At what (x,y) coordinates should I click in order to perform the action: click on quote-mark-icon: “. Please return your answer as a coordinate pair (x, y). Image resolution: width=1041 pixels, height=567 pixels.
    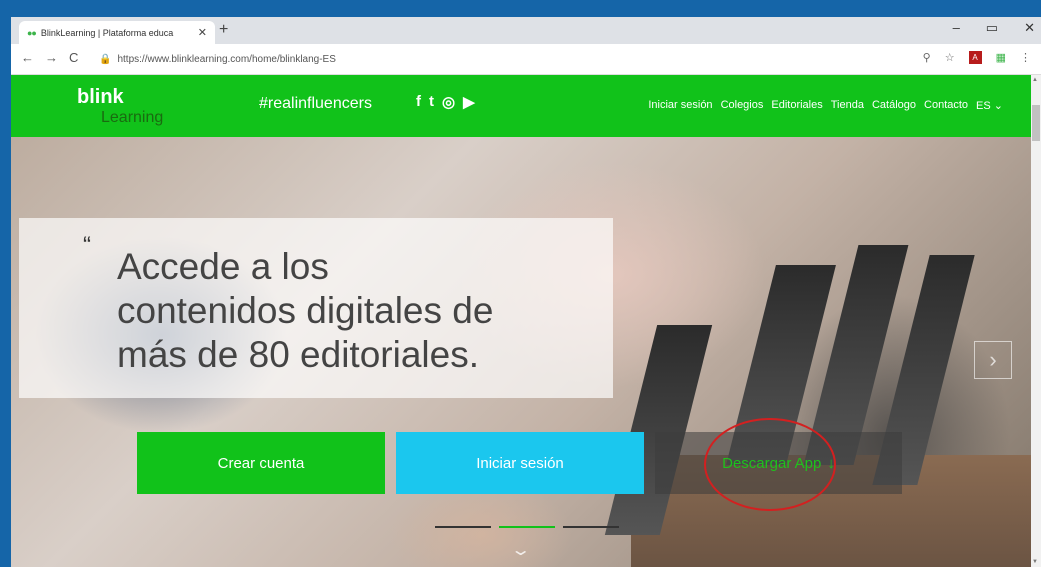
    Looking at the image, I should click on (87, 245).